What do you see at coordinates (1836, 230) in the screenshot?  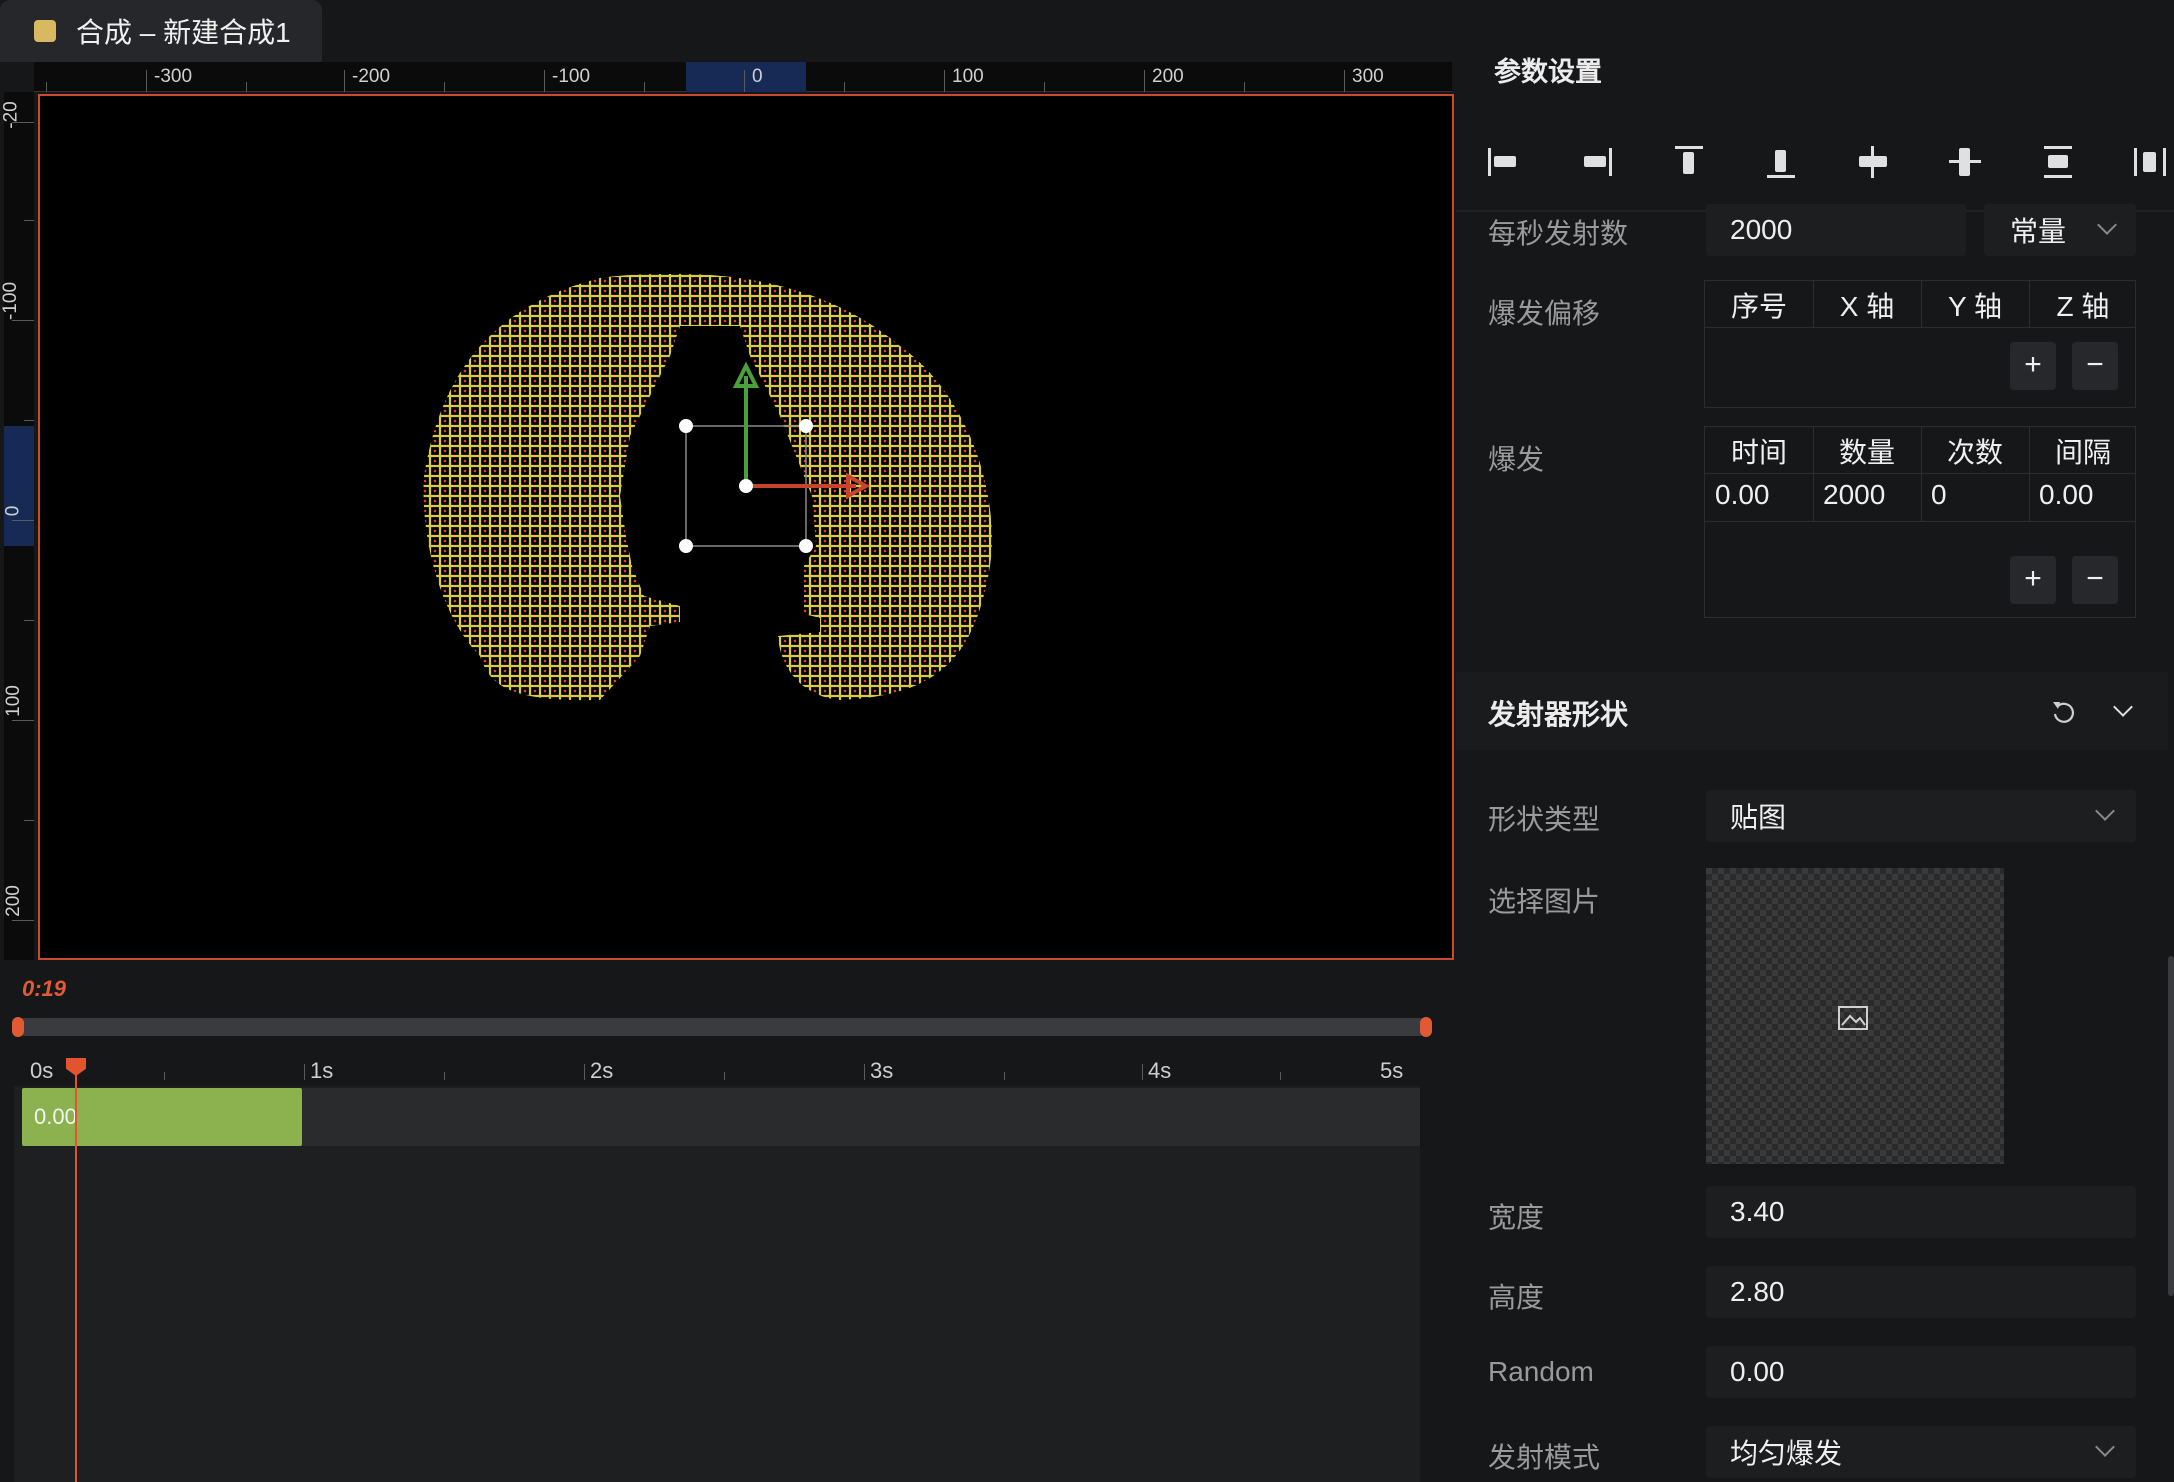 I see `emit-rate-input: 2000` at bounding box center [1836, 230].